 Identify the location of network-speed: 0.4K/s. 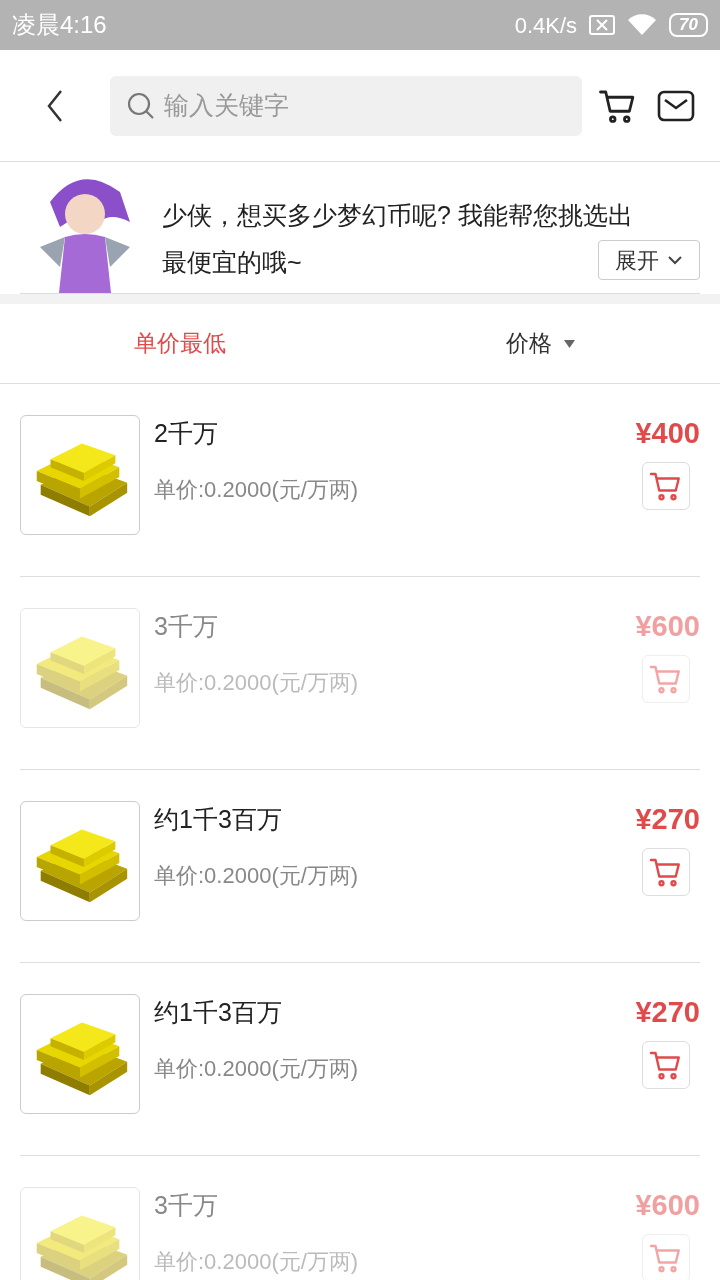
(546, 25).